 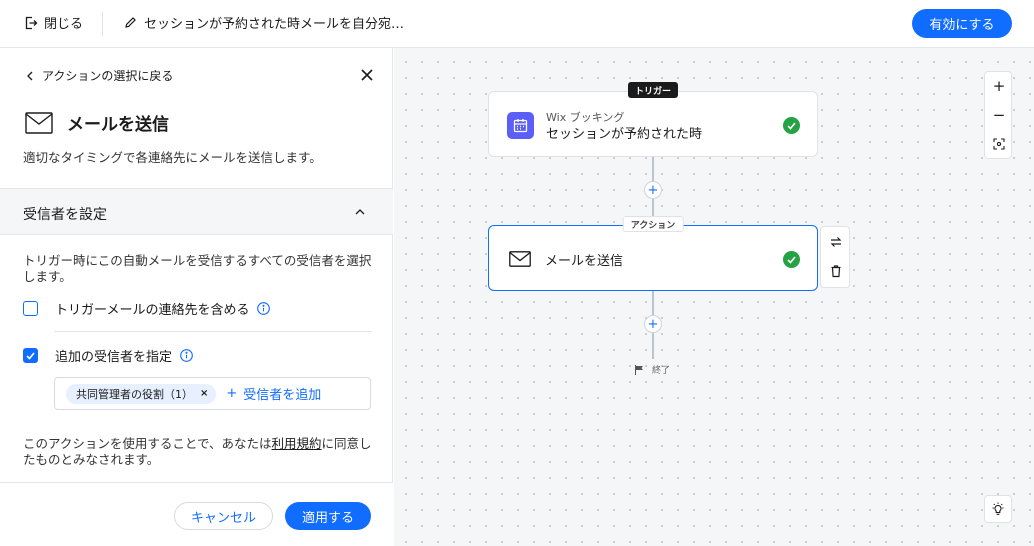 I want to click on action-tools, so click(x=835, y=257).